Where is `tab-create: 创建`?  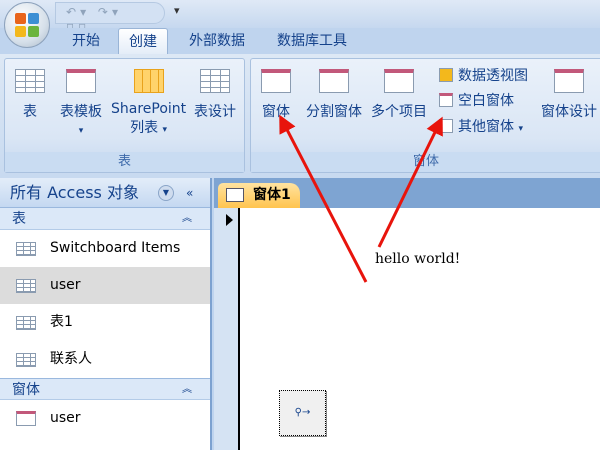
tab-create: 创建 is located at coordinates (143, 41).